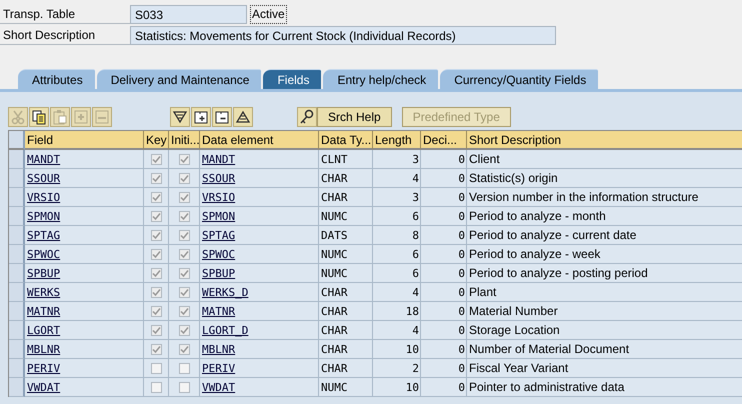 The height and width of the screenshot is (404, 742). What do you see at coordinates (334, 273) in the screenshot?
I see `table-cell: NUMC` at bounding box center [334, 273].